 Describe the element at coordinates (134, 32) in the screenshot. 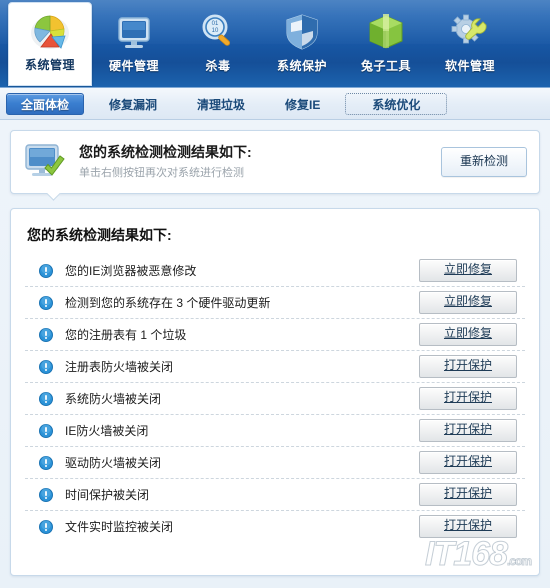

I see `monitor-icon` at that location.